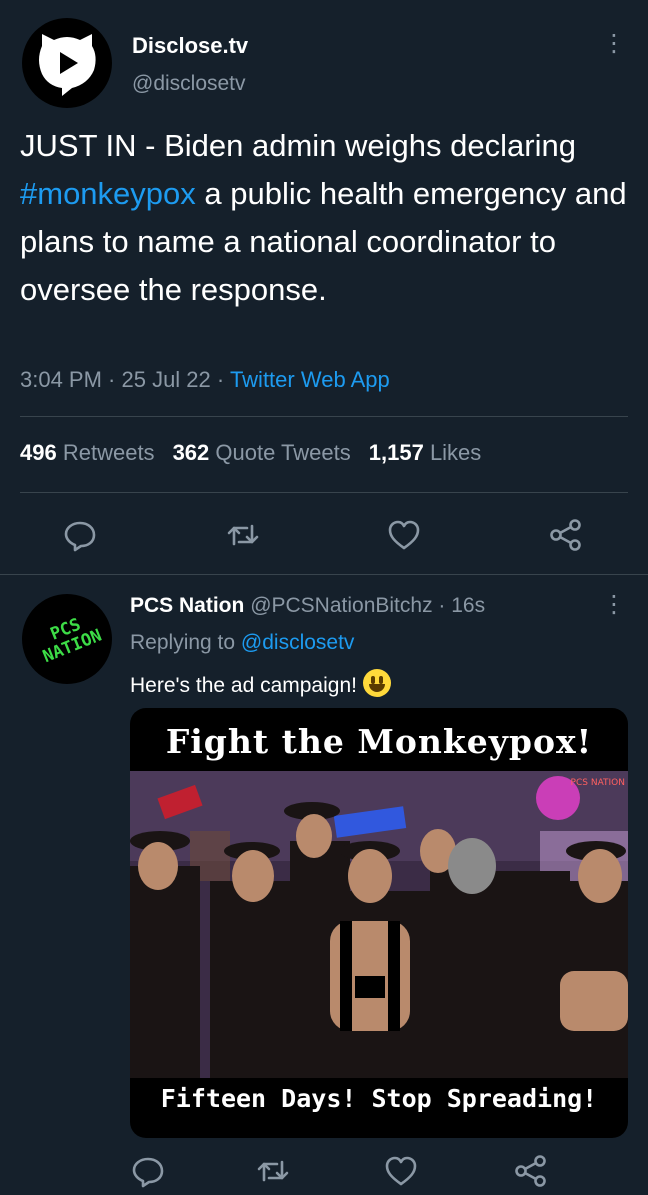  Describe the element at coordinates (379, 1098) in the screenshot. I see `media-bottom-caption: Fifteen Days! Stop Spreading!` at that location.